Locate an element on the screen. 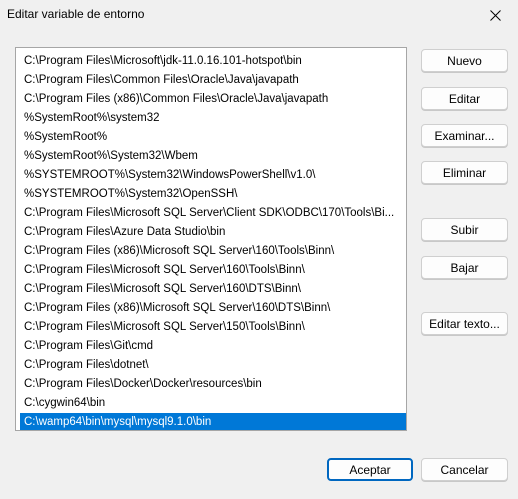 This screenshot has width=518, height=499. close-button is located at coordinates (495, 15).